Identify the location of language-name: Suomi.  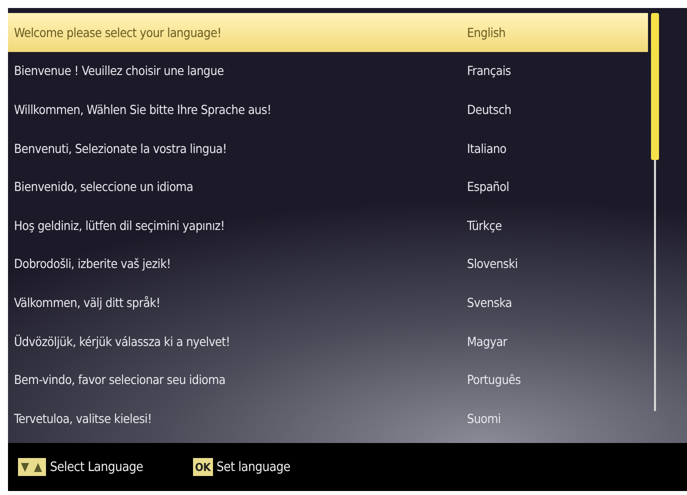
(484, 418).